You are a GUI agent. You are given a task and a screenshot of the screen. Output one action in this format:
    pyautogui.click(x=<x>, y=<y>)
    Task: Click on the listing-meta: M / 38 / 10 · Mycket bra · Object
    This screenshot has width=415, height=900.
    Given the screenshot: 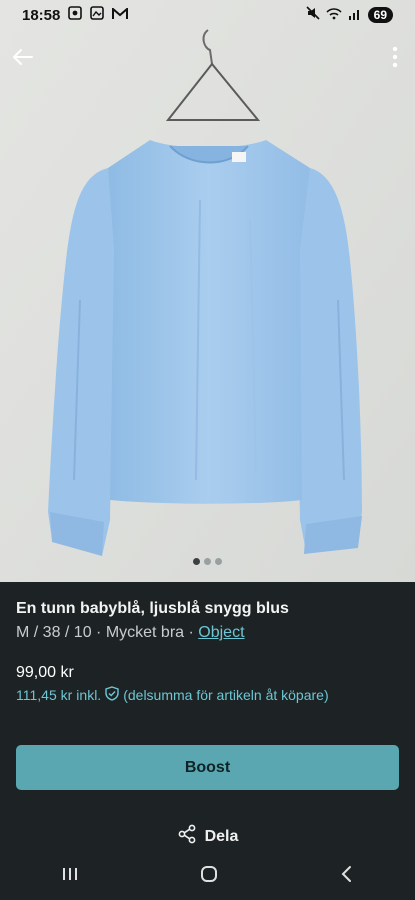 What is the action you would take?
    pyautogui.click(x=207, y=633)
    